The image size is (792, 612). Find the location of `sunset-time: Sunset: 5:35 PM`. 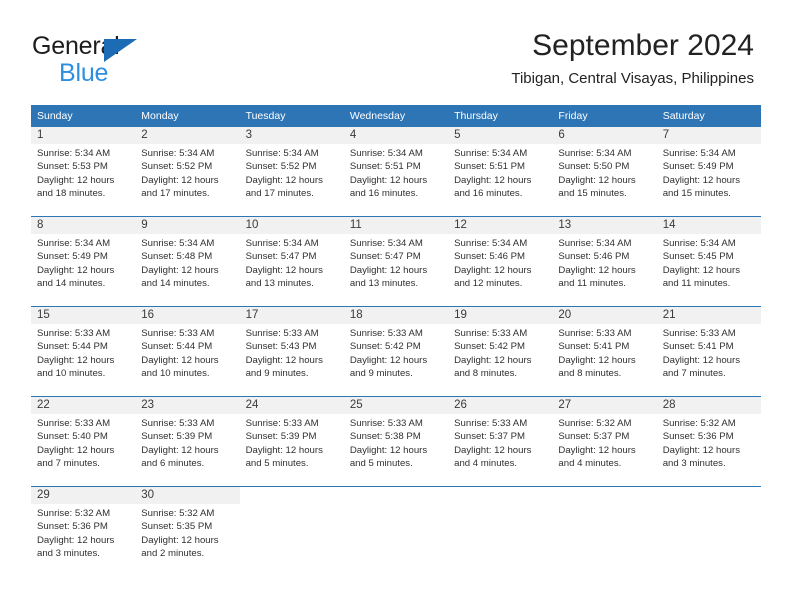

sunset-time: Sunset: 5:35 PM is located at coordinates (177, 527).